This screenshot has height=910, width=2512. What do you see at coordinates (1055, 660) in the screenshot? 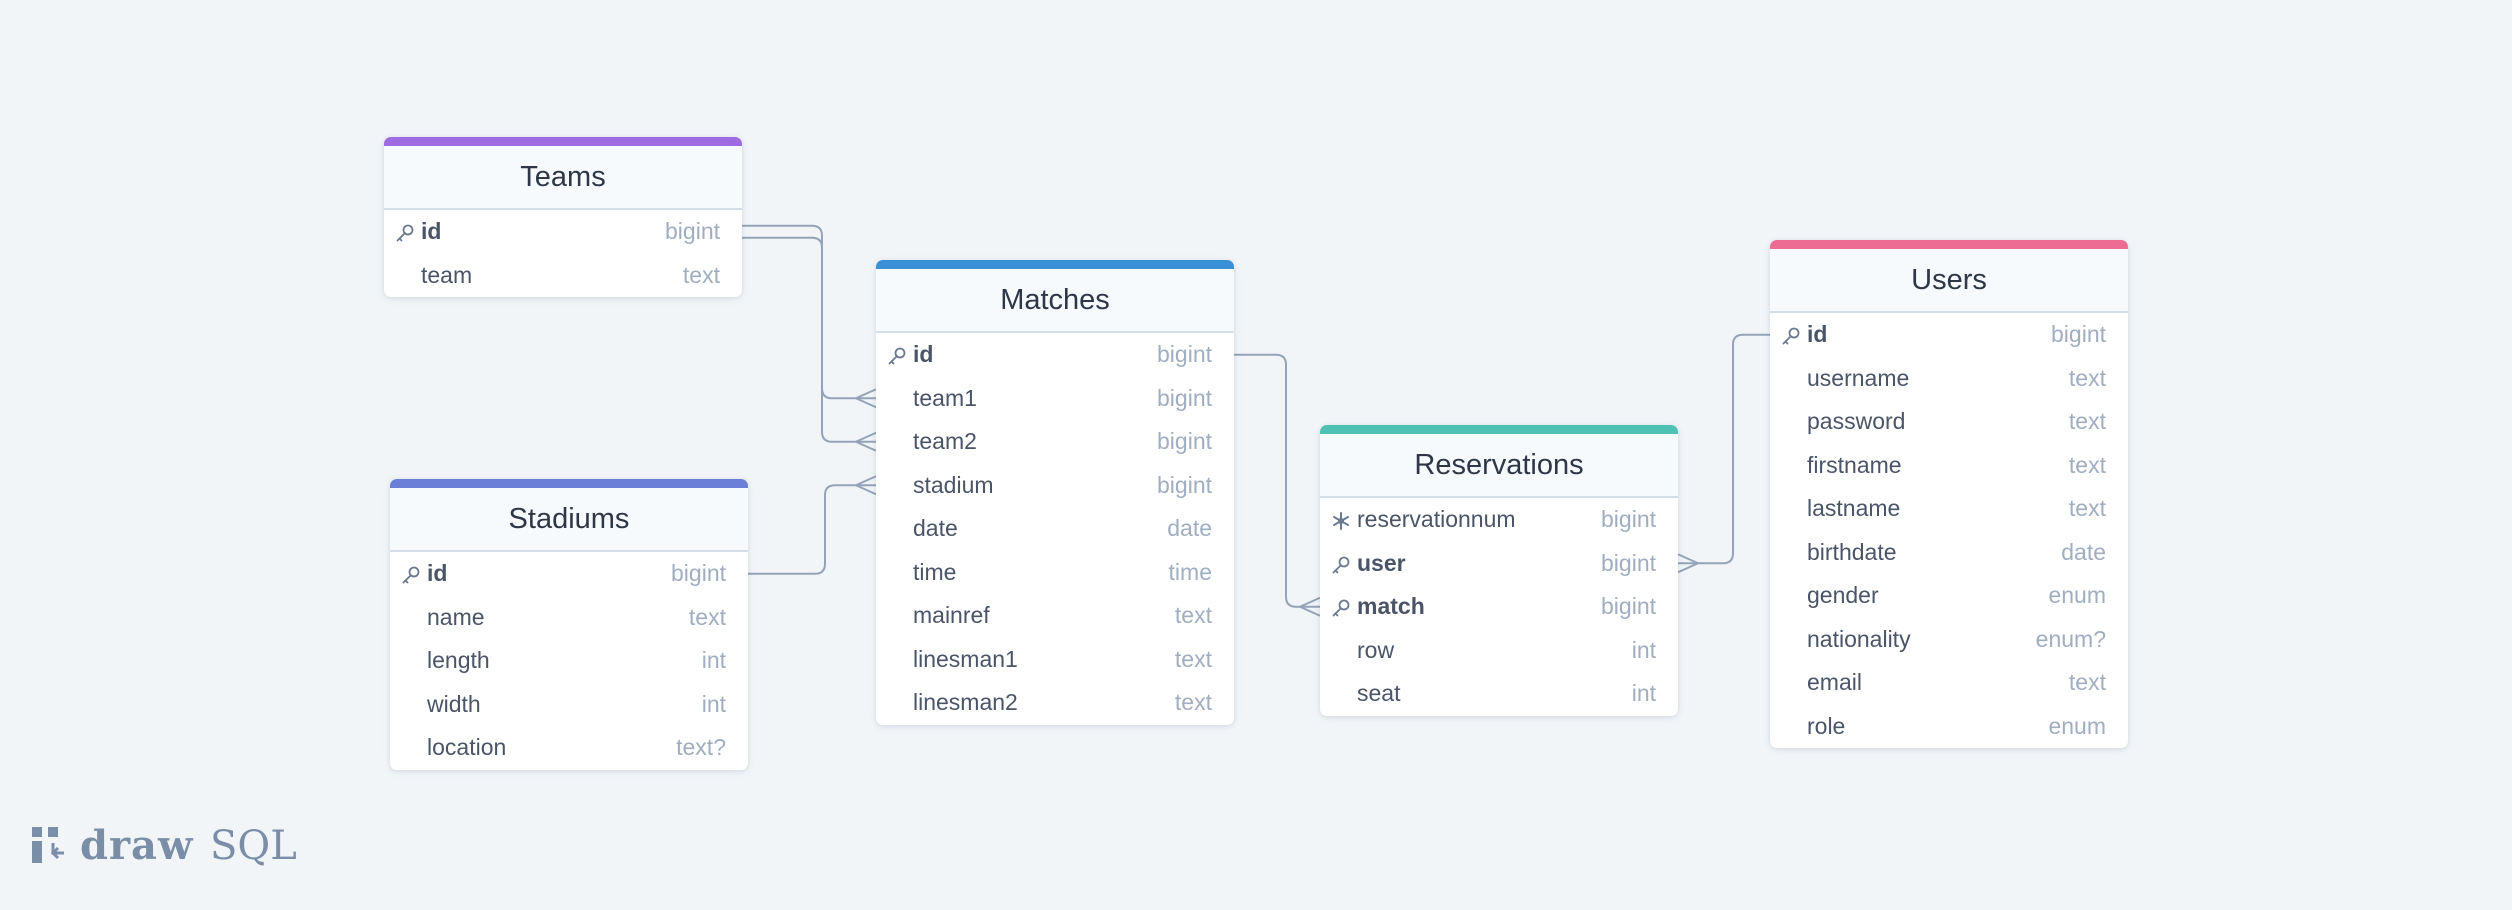
I see `column-row-linesman1: linesman1 text` at bounding box center [1055, 660].